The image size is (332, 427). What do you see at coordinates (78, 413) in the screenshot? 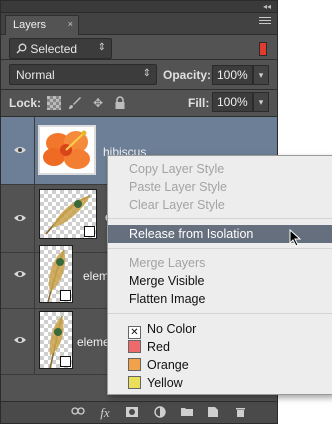
I see `link-layers-icon` at bounding box center [78, 413].